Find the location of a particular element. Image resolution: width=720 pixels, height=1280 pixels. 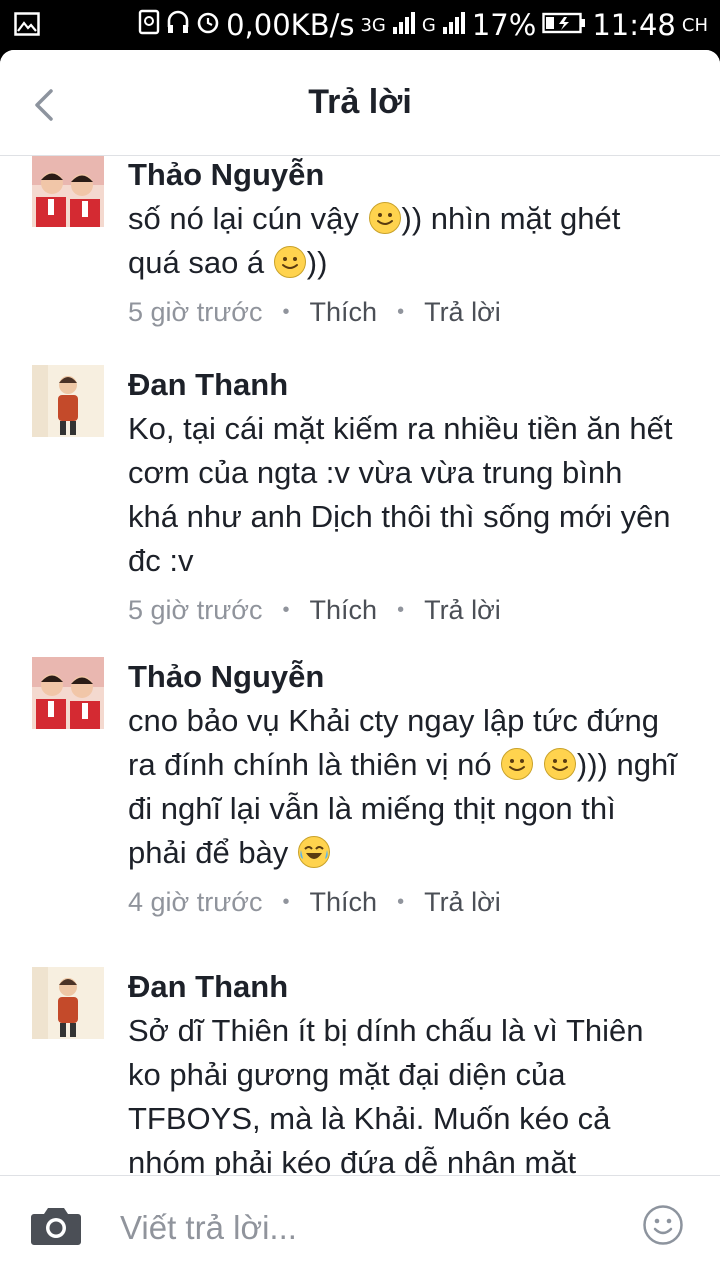

signal-icon is located at coordinates (404, 25).